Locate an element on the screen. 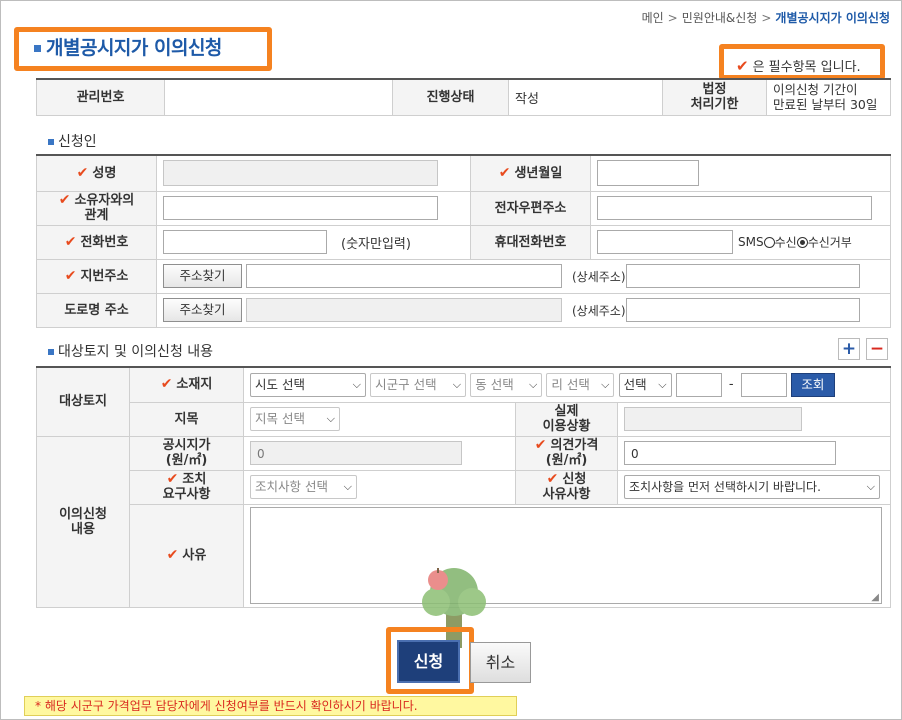 Image resolution: width=902 pixels, height=720 pixels. mobile-field is located at coordinates (665, 242).